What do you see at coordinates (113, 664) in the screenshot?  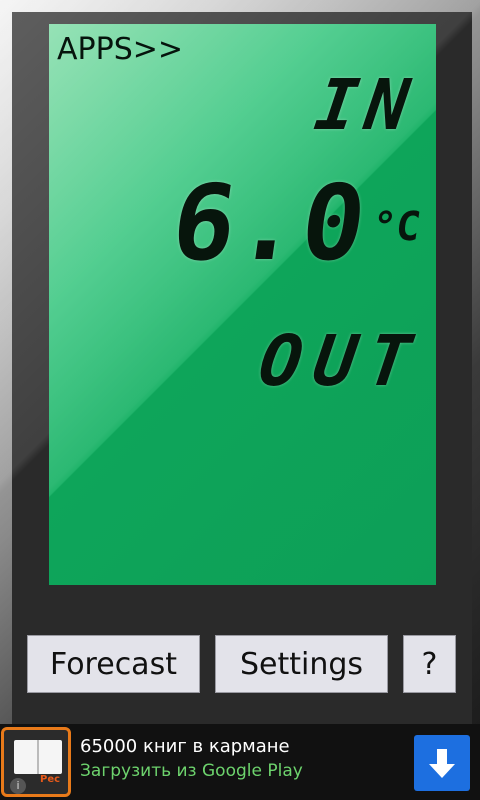 I see `forecast-button: Forecast` at bounding box center [113, 664].